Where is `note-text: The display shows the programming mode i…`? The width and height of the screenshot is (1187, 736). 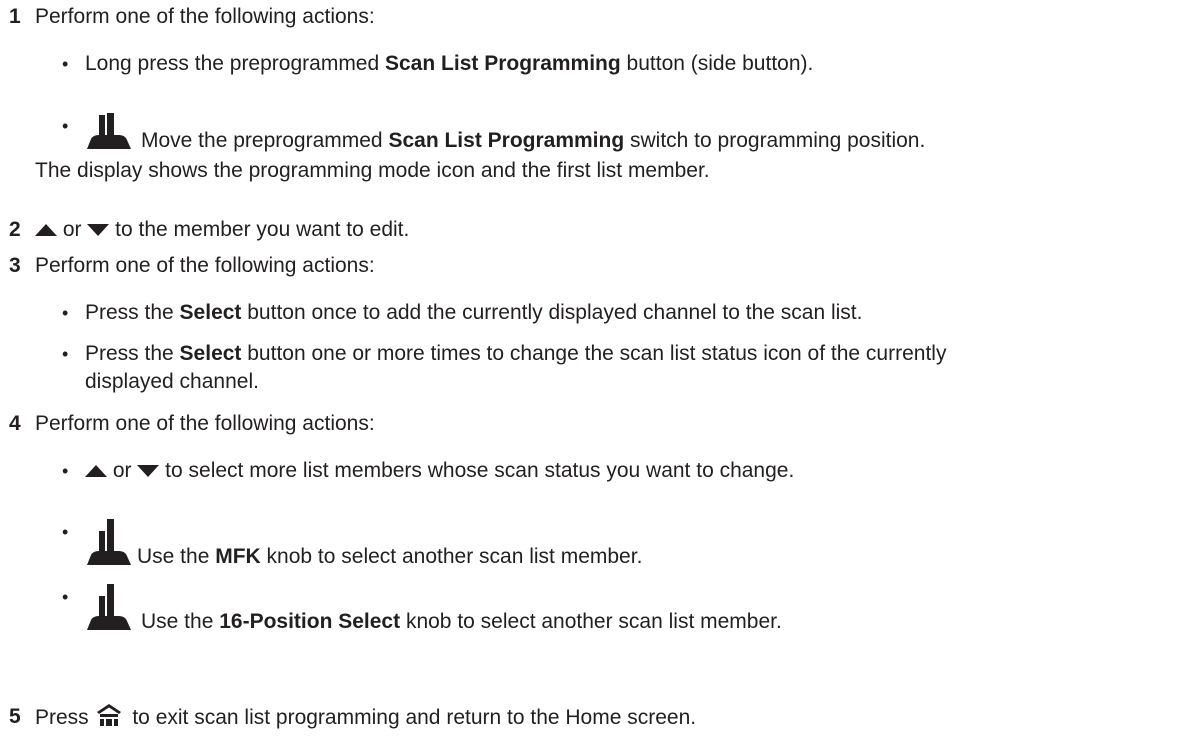 note-text: The display shows the programming mode i… is located at coordinates (372, 170).